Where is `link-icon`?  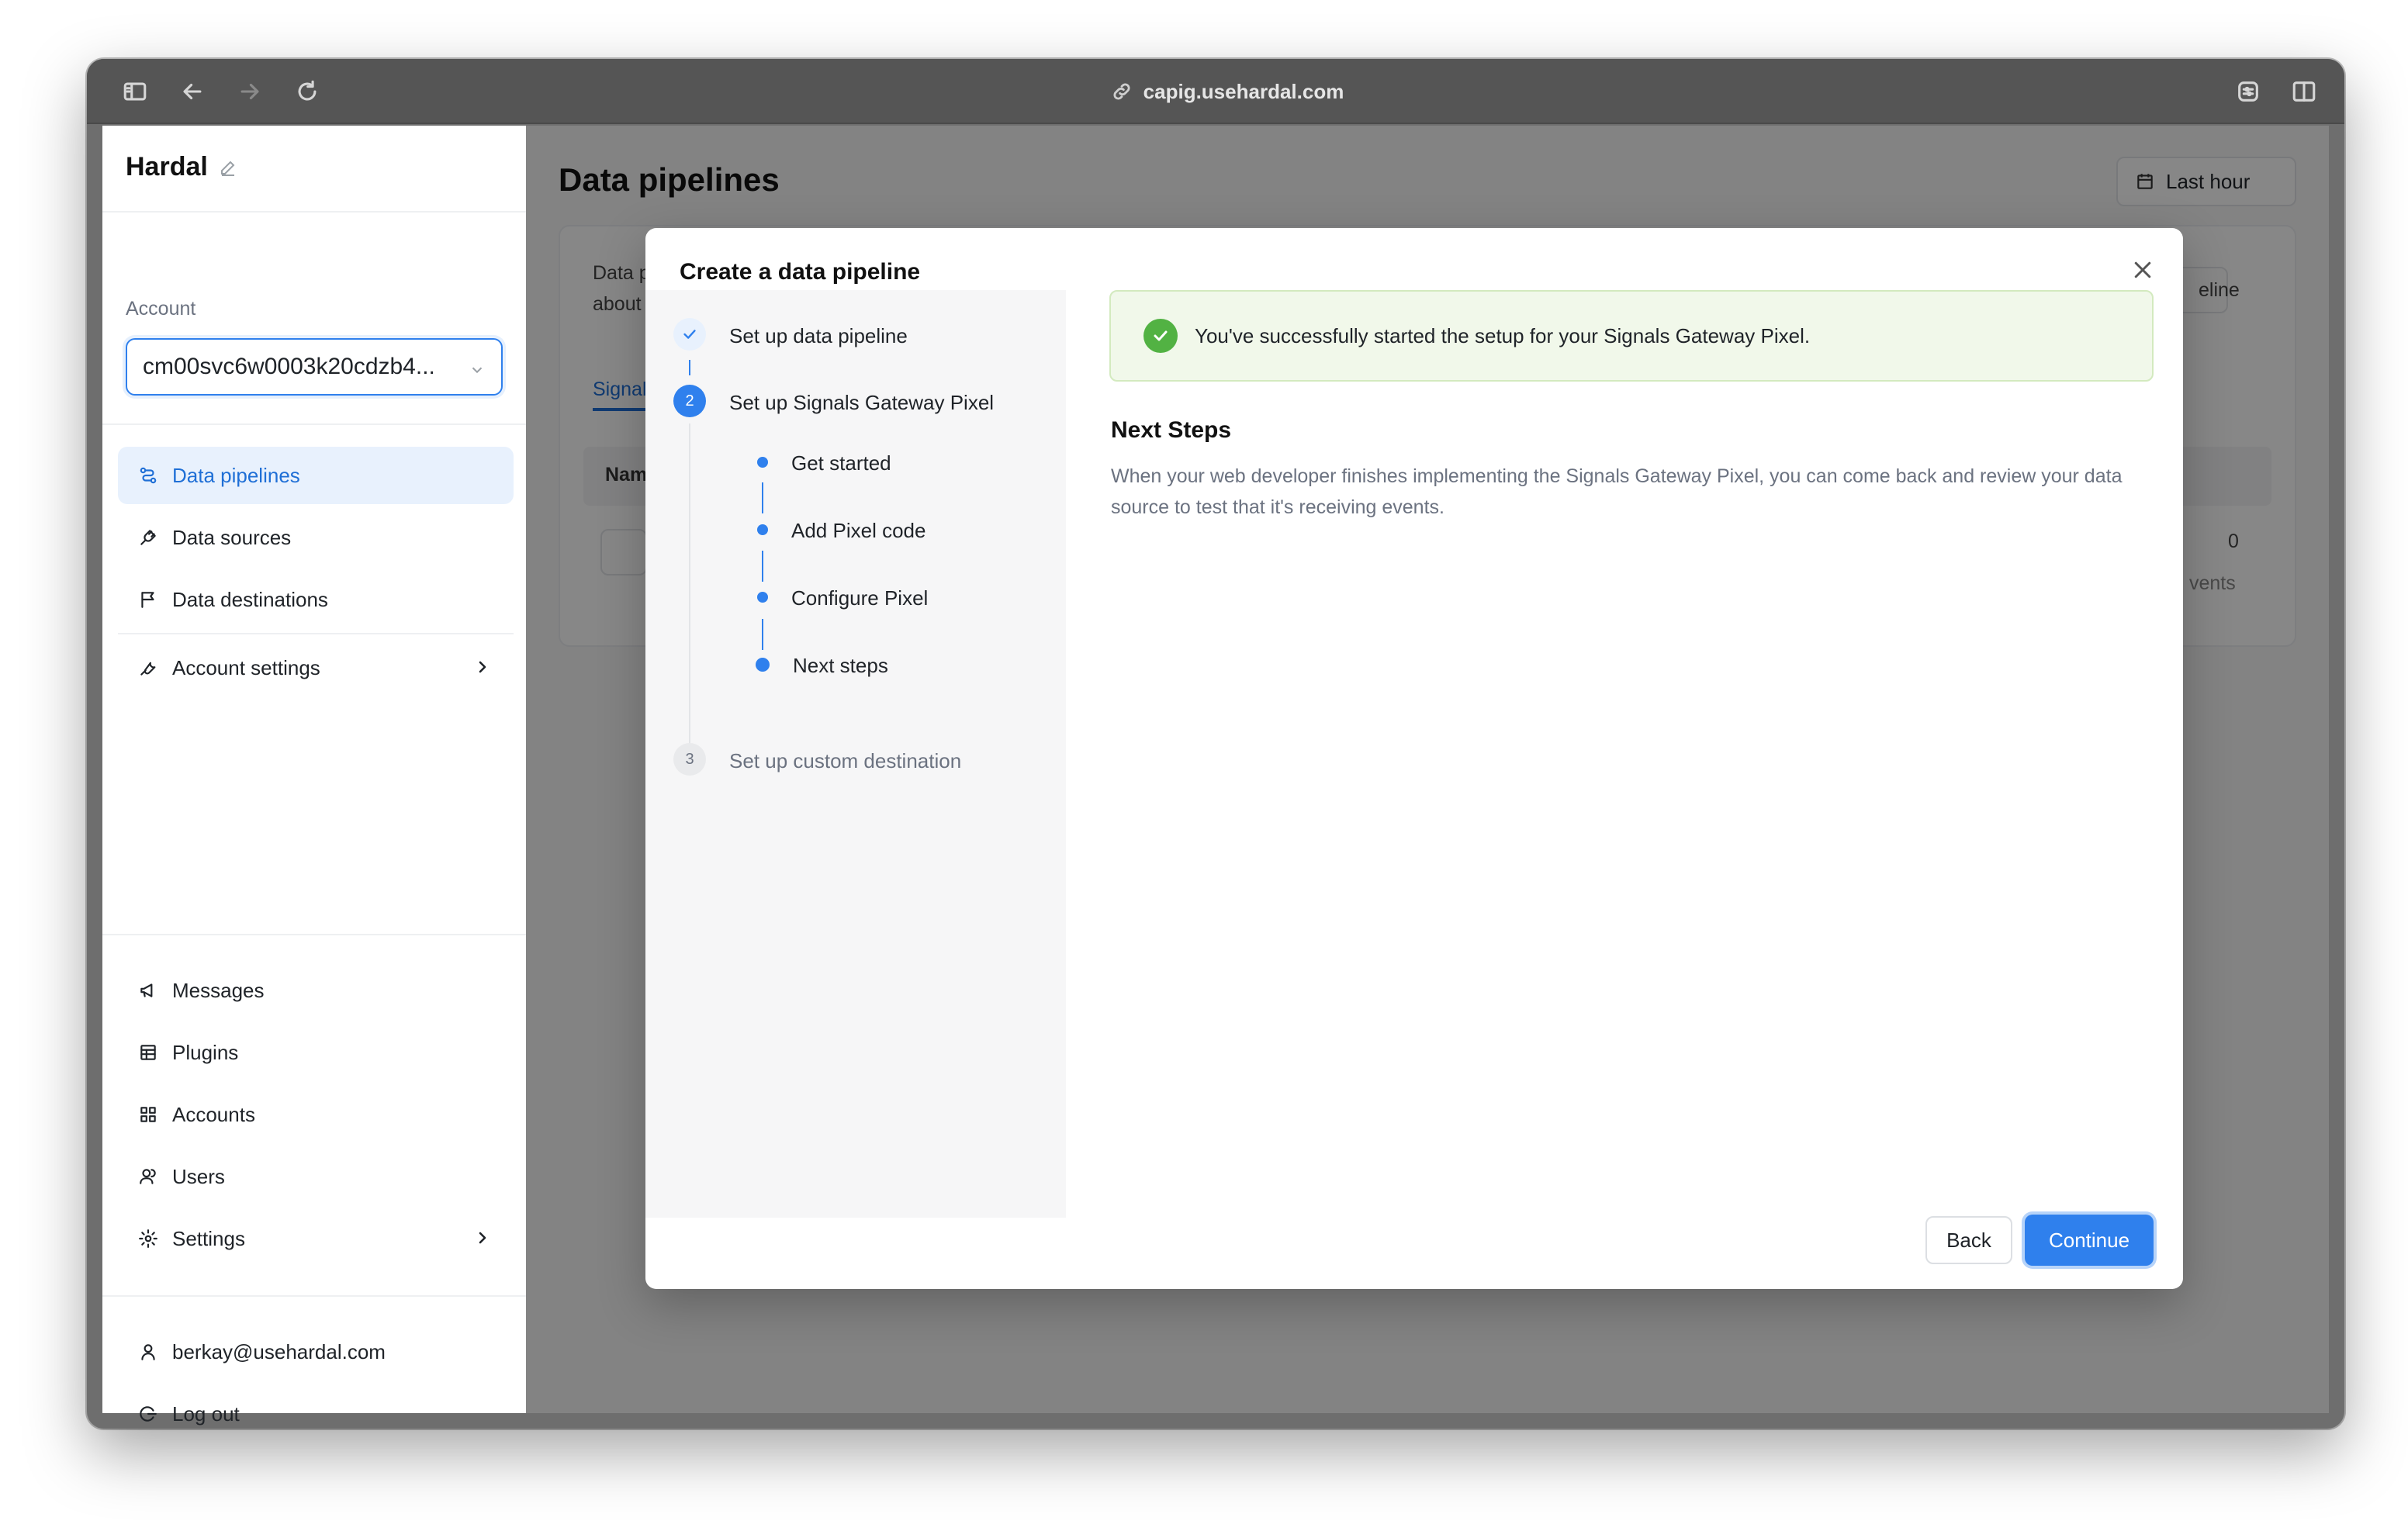 link-icon is located at coordinates (1121, 91).